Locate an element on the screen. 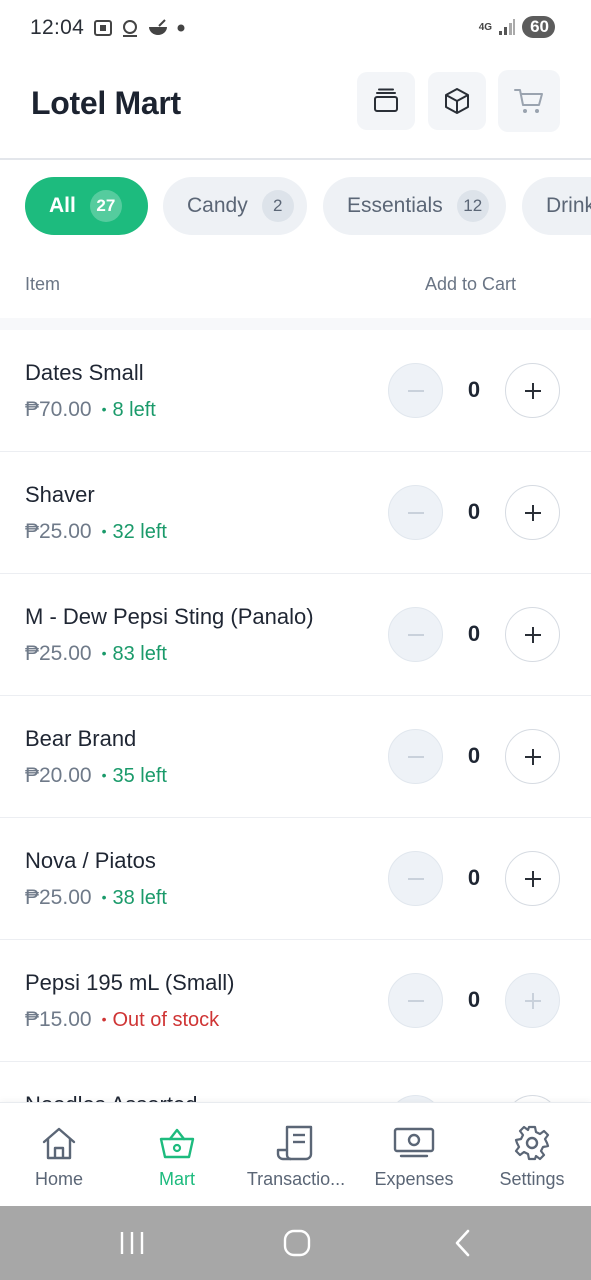 The width and height of the screenshot is (591, 1280). product-name: Bear Brand is located at coordinates (81, 738).